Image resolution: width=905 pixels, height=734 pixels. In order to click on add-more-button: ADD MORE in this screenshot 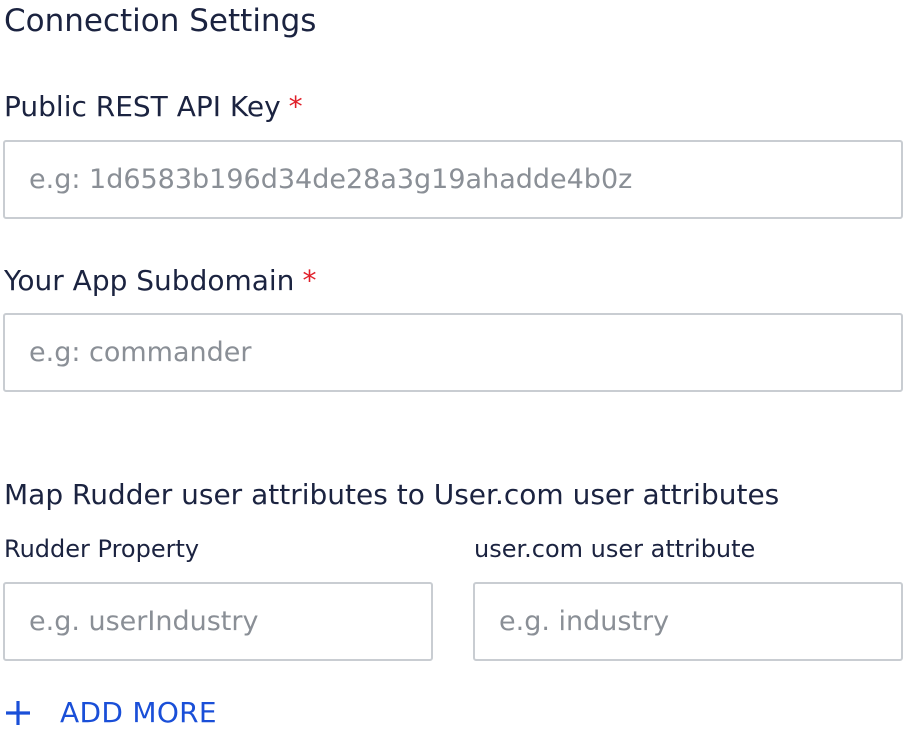, I will do `click(110, 713)`.